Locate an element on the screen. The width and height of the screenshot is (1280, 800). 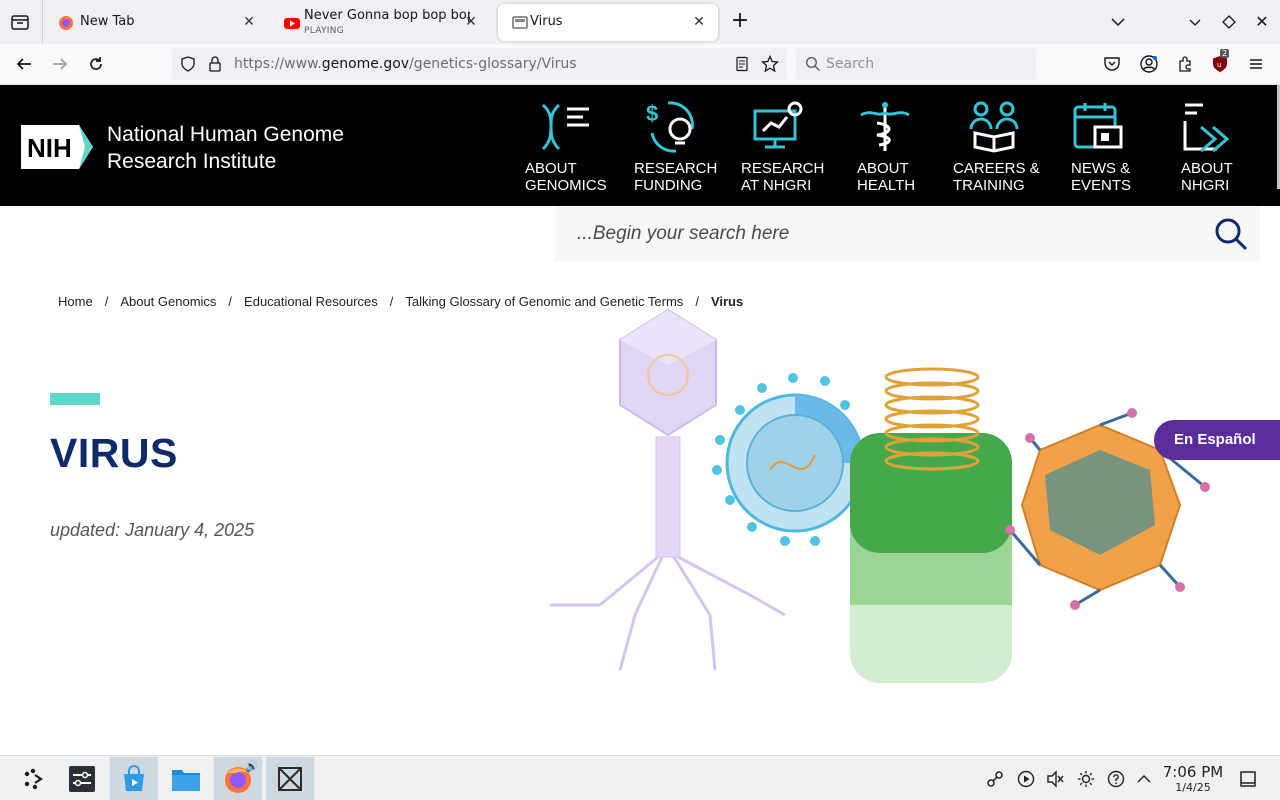
media-play-icon is located at coordinates (1026, 779).